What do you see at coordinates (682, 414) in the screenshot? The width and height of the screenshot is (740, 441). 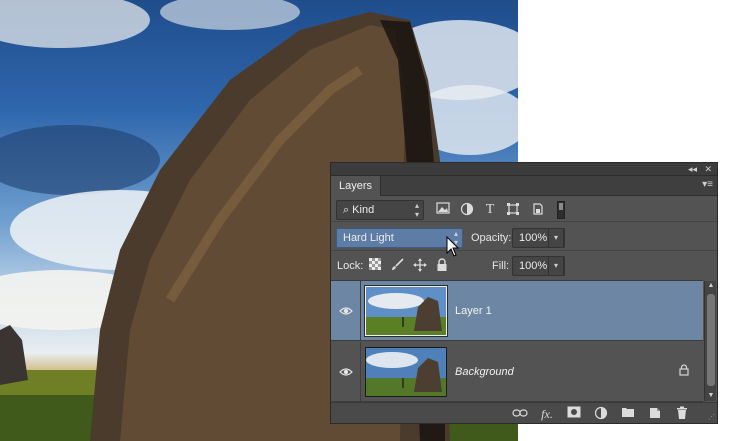 I see `delete-layer-trash-icon` at bounding box center [682, 414].